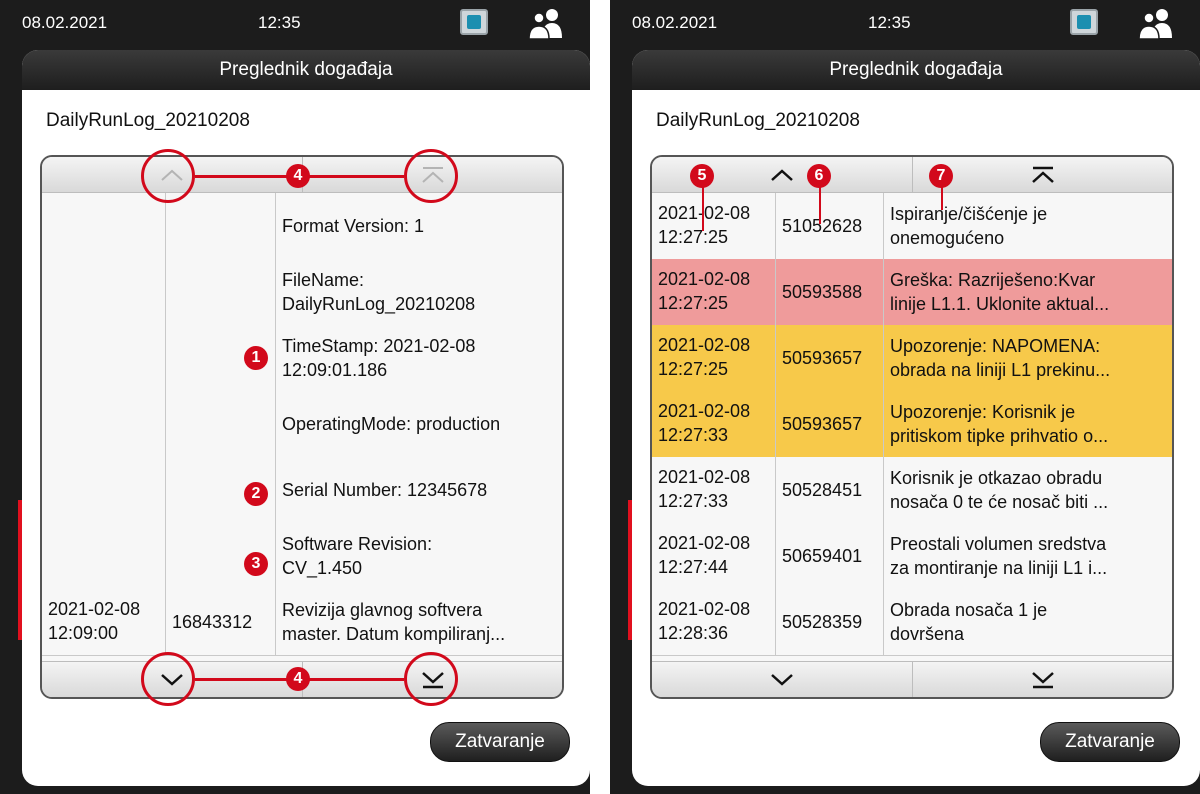 The height and width of the screenshot is (794, 1200). What do you see at coordinates (693, 633) in the screenshot?
I see `row-time: 12:28:36` at bounding box center [693, 633].